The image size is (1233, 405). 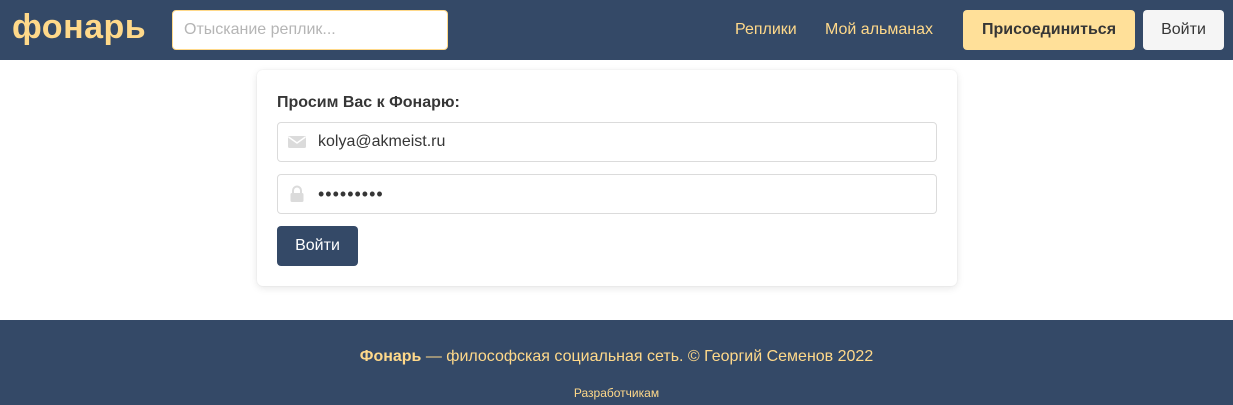 I want to click on email-field: kolya@akmeist.ru, so click(x=607, y=142).